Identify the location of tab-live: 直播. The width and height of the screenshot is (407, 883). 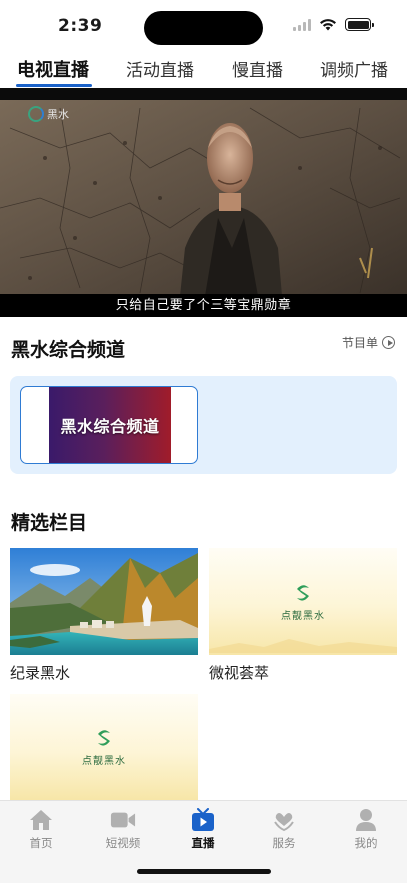
(203, 829).